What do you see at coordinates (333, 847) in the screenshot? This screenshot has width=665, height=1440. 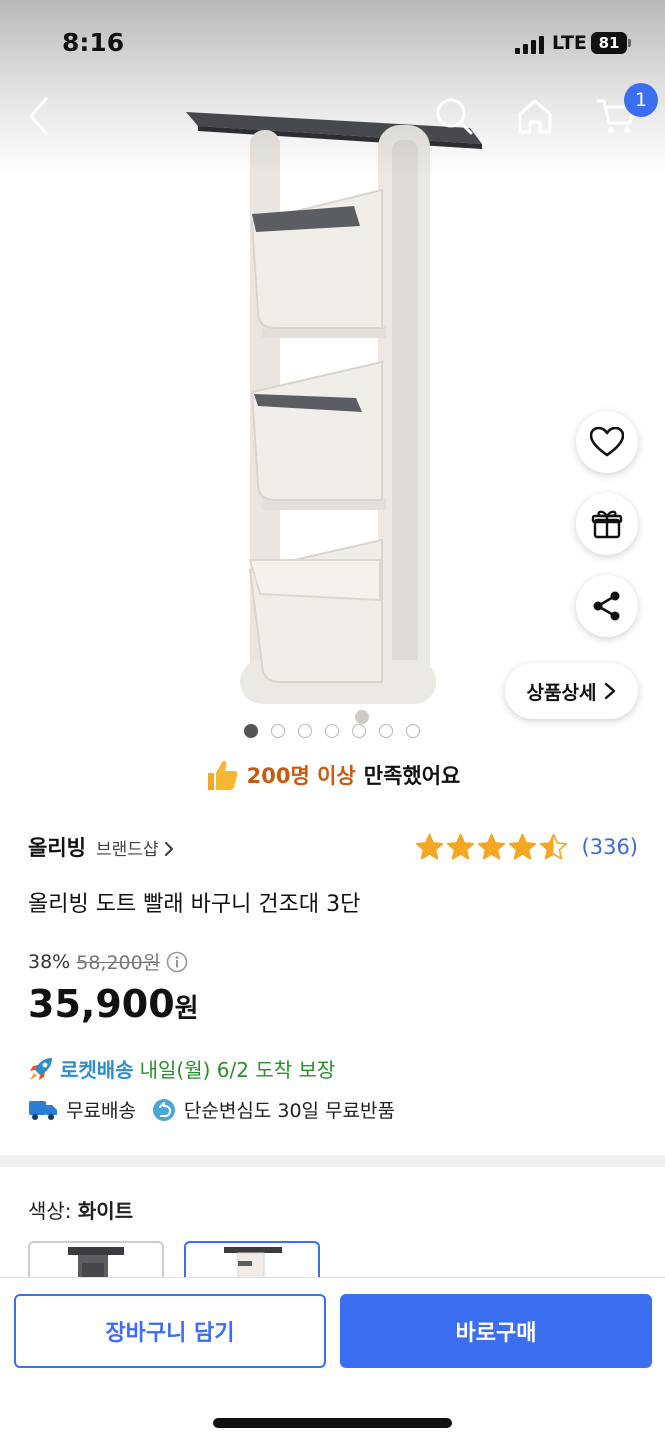 I see `brand-row: 올리빙 브랜드샵 (336)` at bounding box center [333, 847].